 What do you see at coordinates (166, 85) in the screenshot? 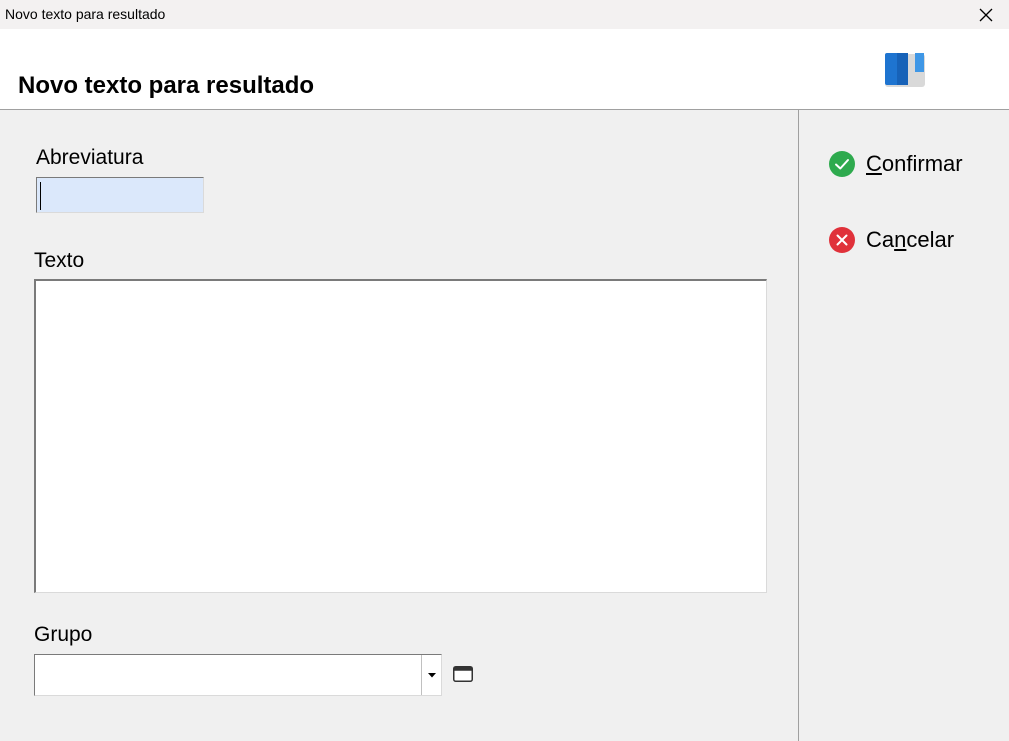
I see `dialog-heading: Novo texto para resultado` at bounding box center [166, 85].